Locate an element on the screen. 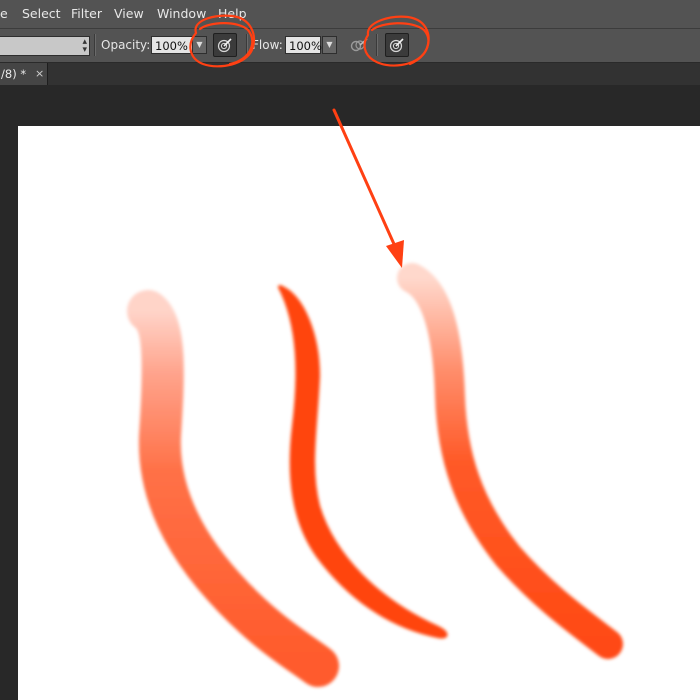  document-tab: /8) * × is located at coordinates (24, 74).